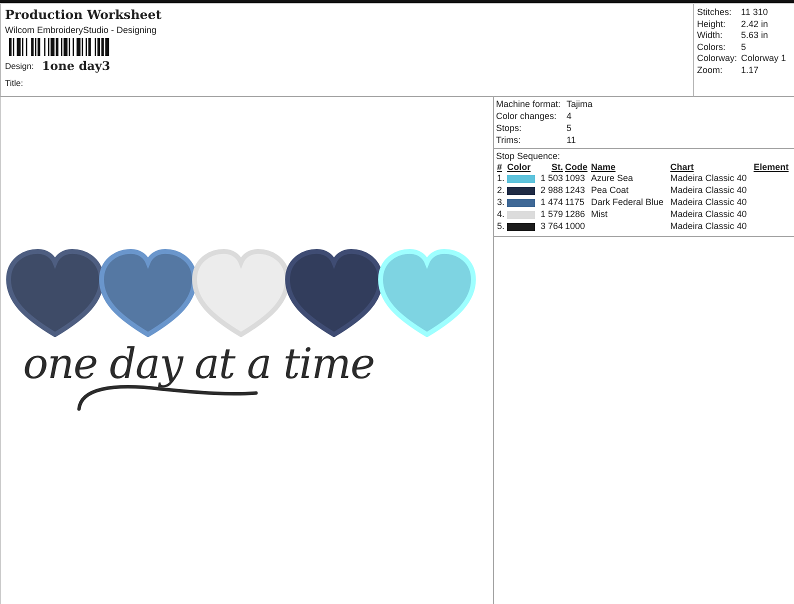 Image resolution: width=794 pixels, height=604 pixels. What do you see at coordinates (610, 190) in the screenshot?
I see `table-cell: Pea Coat` at bounding box center [610, 190].